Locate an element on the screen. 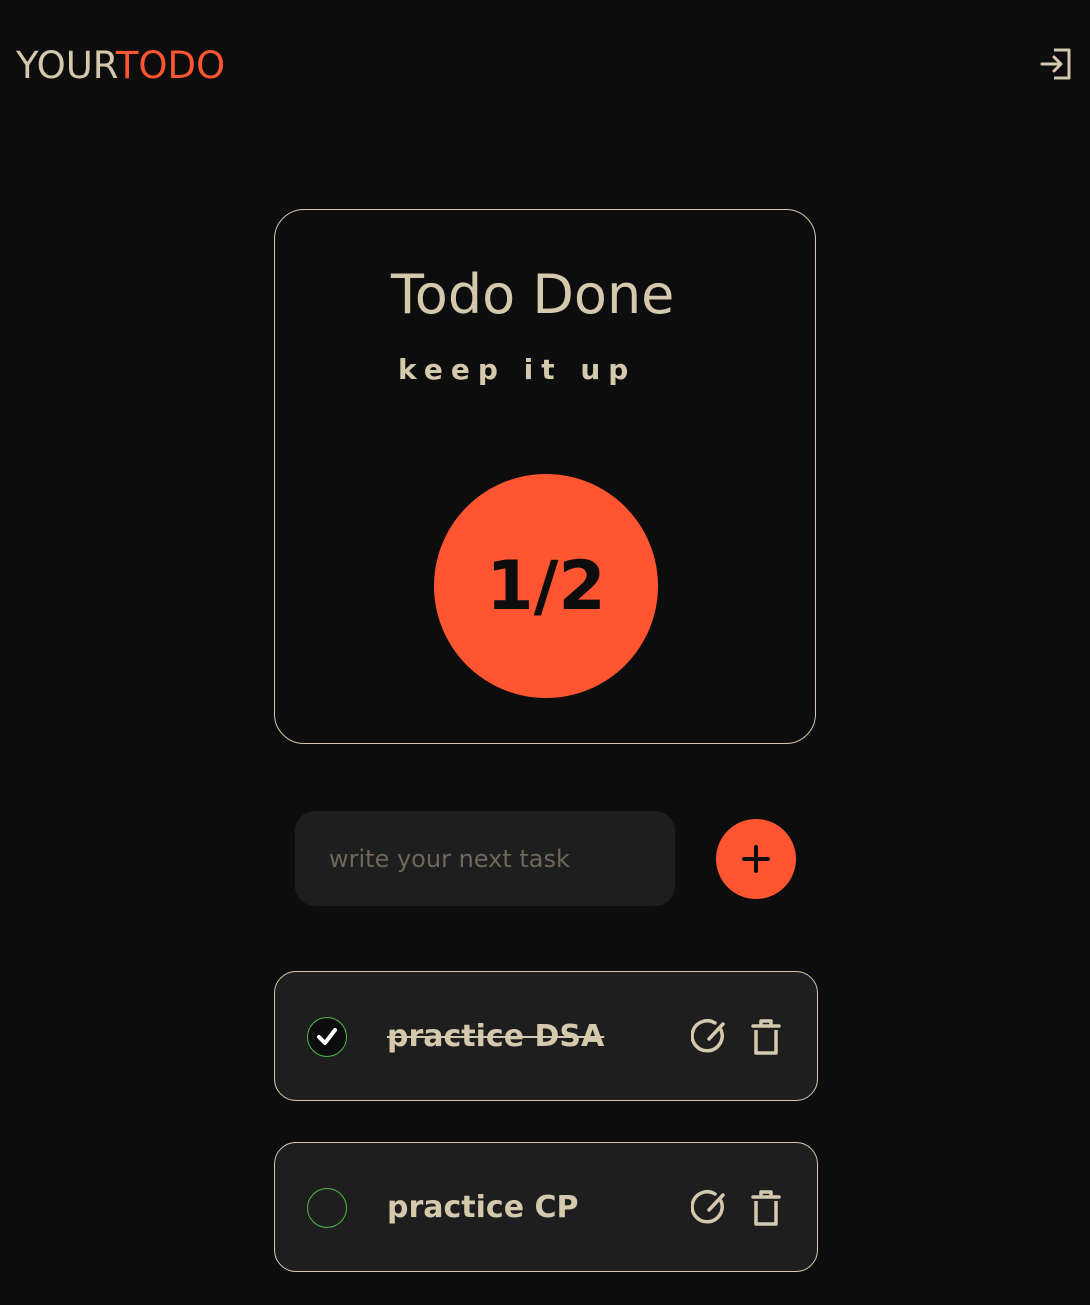 This screenshot has width=1090, height=1305. logo-todo: TODO is located at coordinates (170, 65).